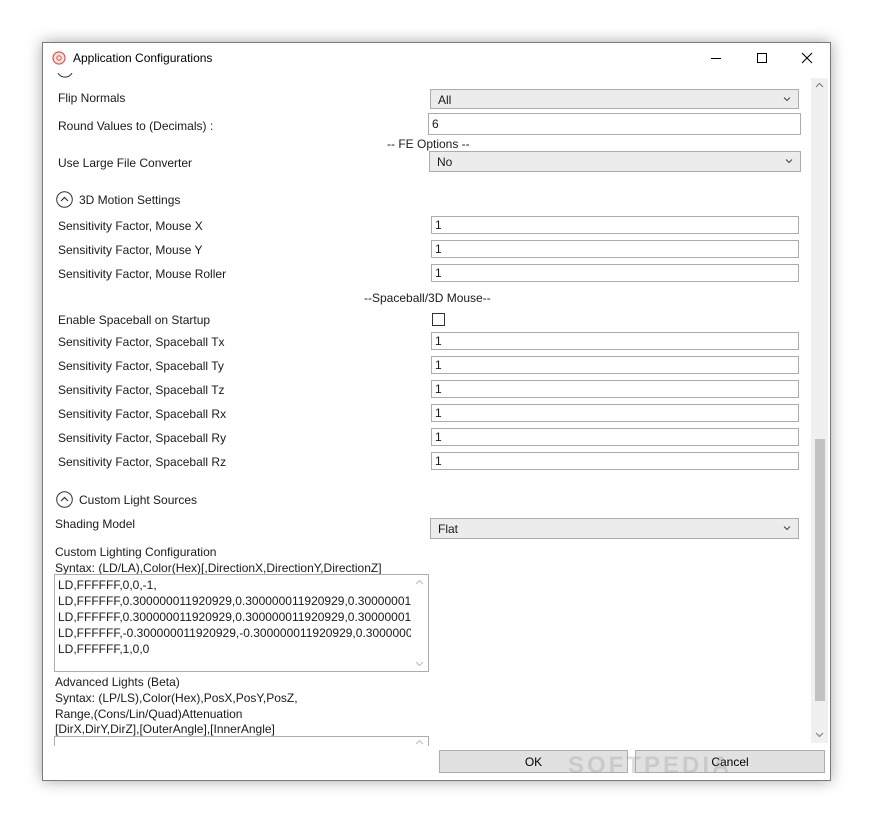 The width and height of the screenshot is (872, 823). I want to click on spaceball-rx-value: 1, so click(438, 413).